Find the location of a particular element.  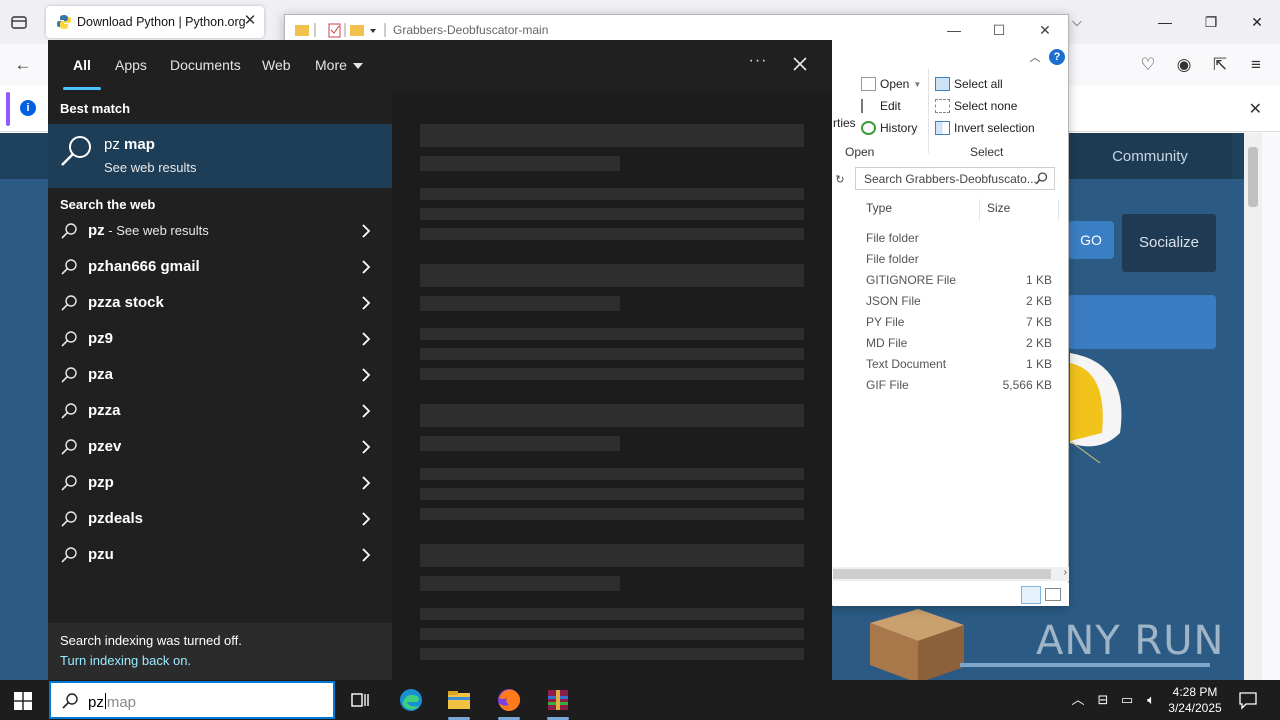

web-result-item: pzu is located at coordinates (220, 555).